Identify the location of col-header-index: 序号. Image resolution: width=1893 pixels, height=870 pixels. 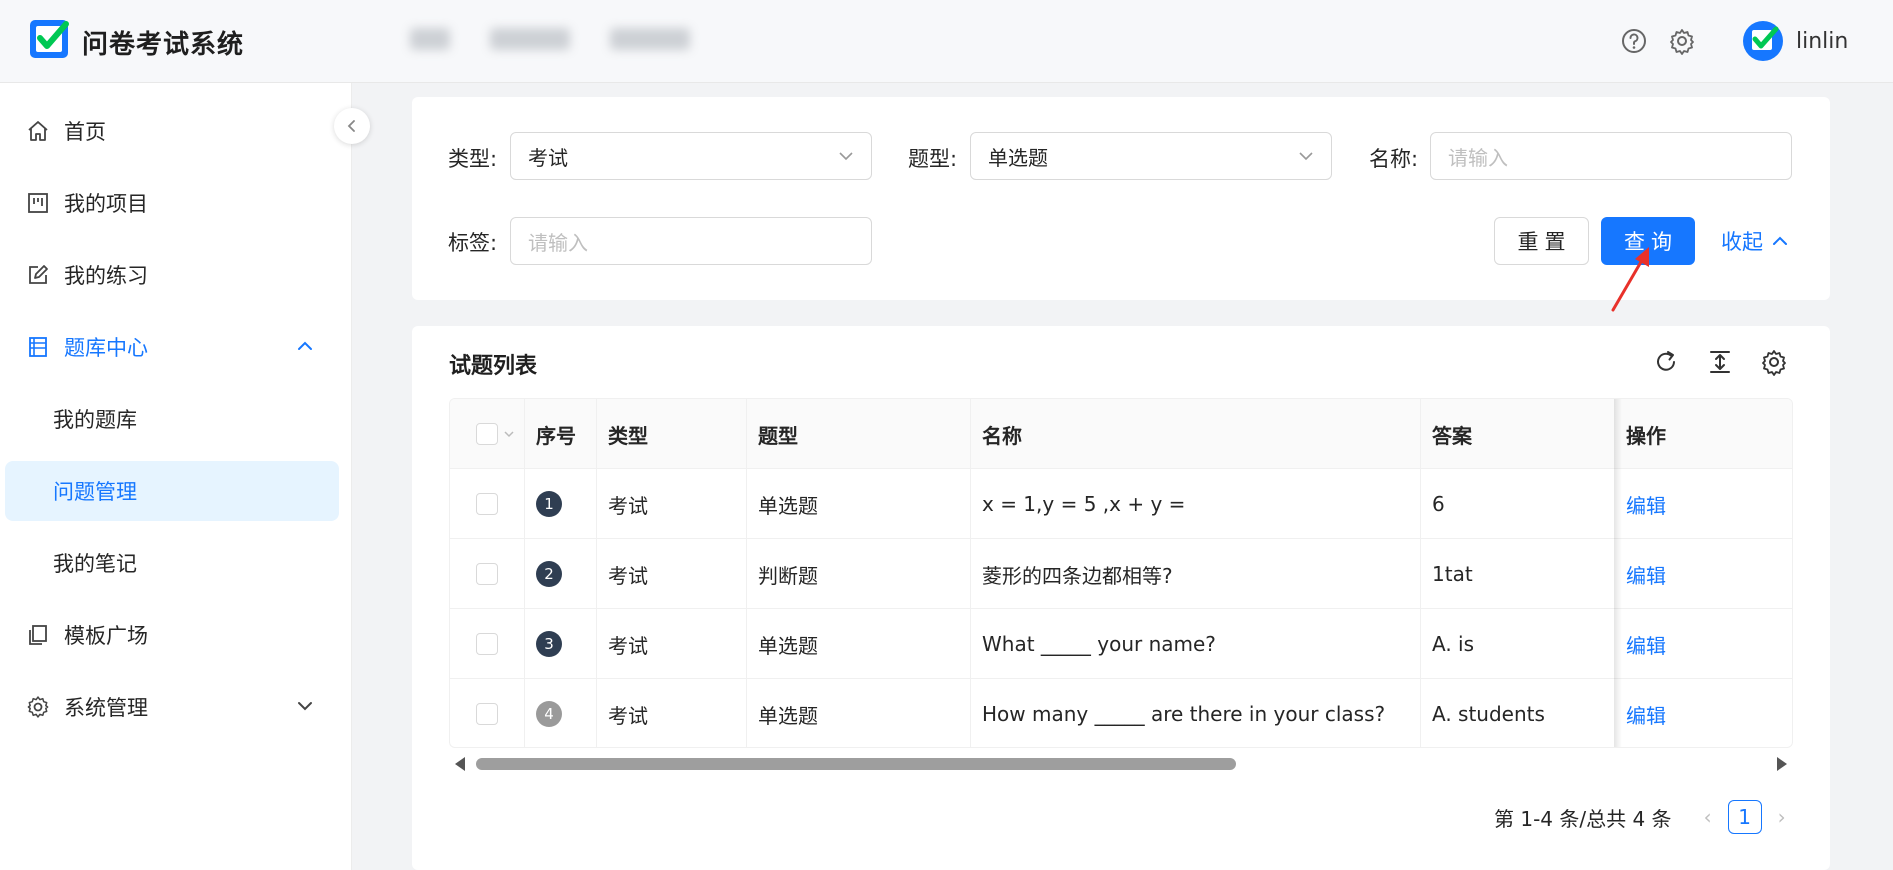
(556, 435).